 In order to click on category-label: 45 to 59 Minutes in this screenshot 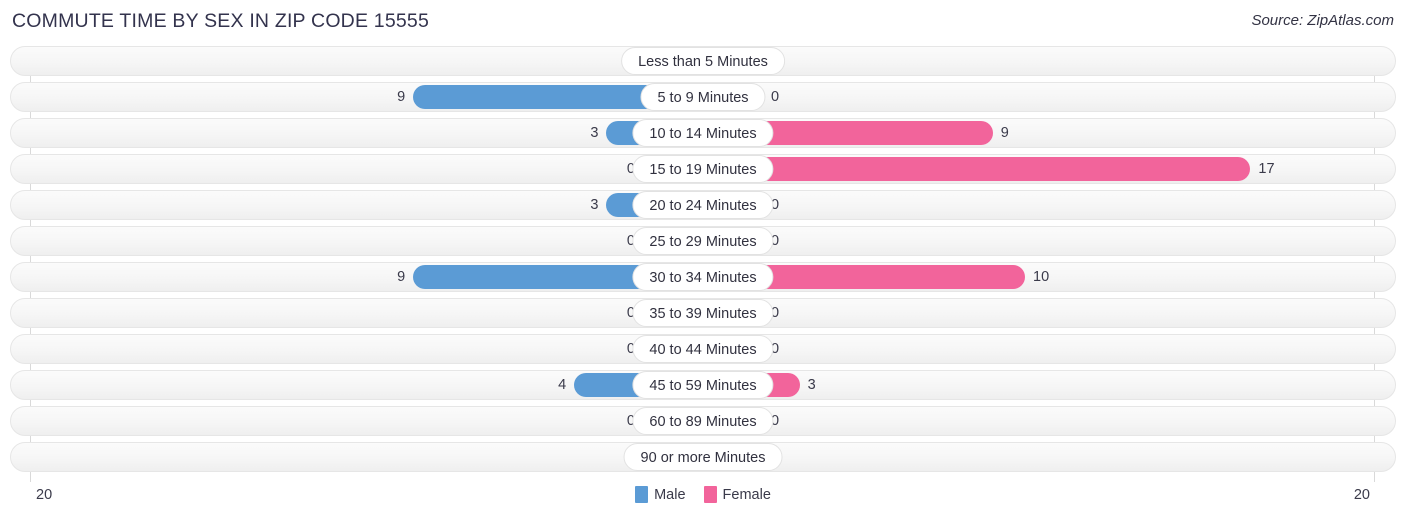, I will do `click(703, 385)`.